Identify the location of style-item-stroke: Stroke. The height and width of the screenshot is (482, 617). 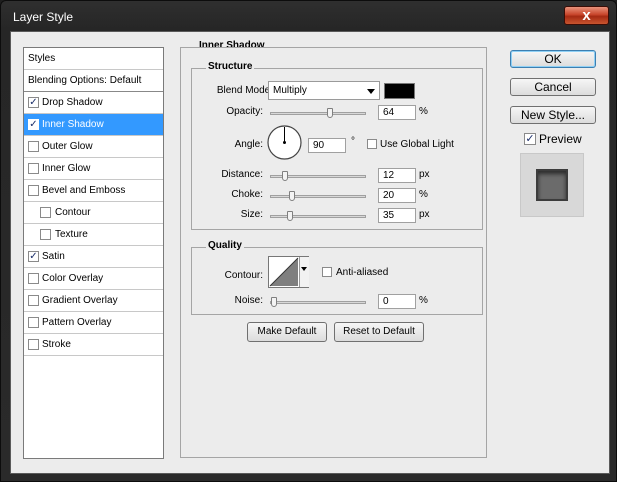
(93, 345).